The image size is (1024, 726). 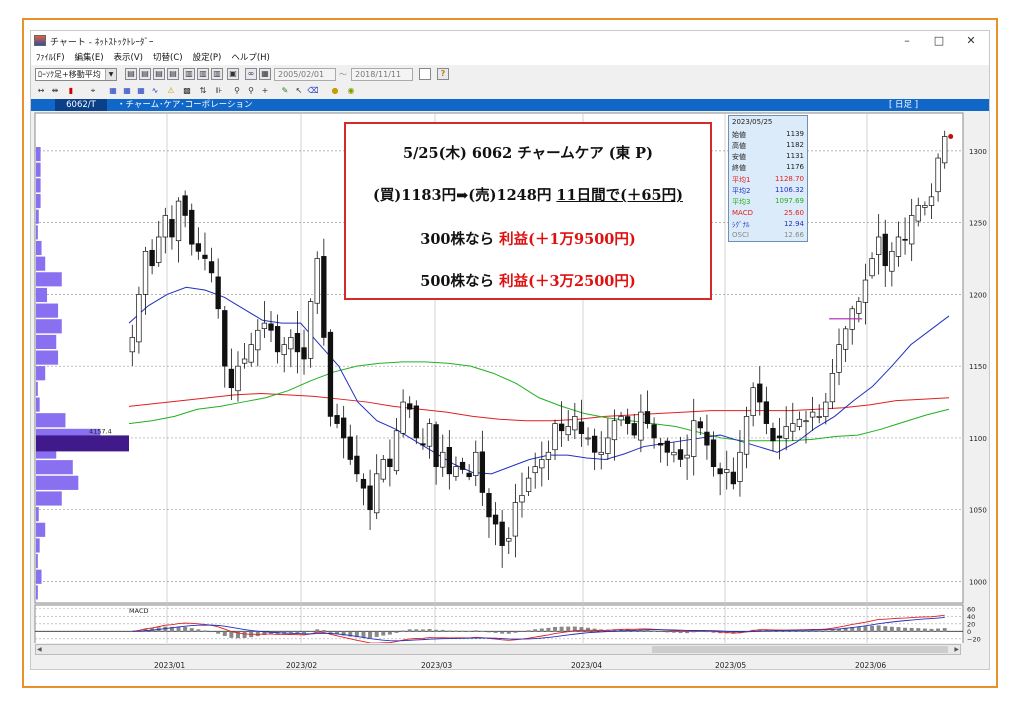 I want to click on info-key: 終値, so click(x=739, y=168).